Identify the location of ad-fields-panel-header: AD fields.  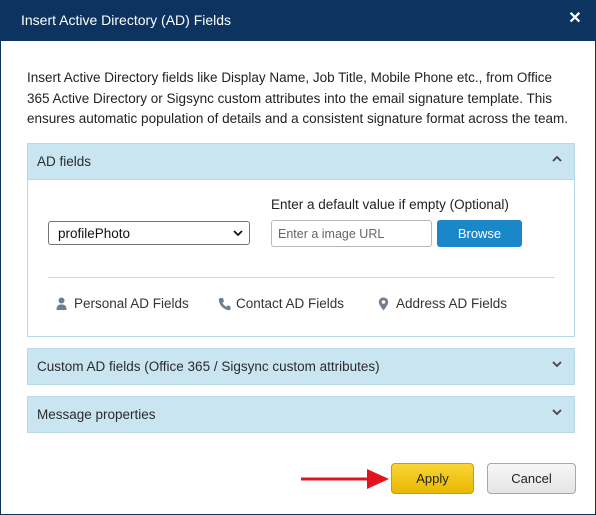
(301, 161).